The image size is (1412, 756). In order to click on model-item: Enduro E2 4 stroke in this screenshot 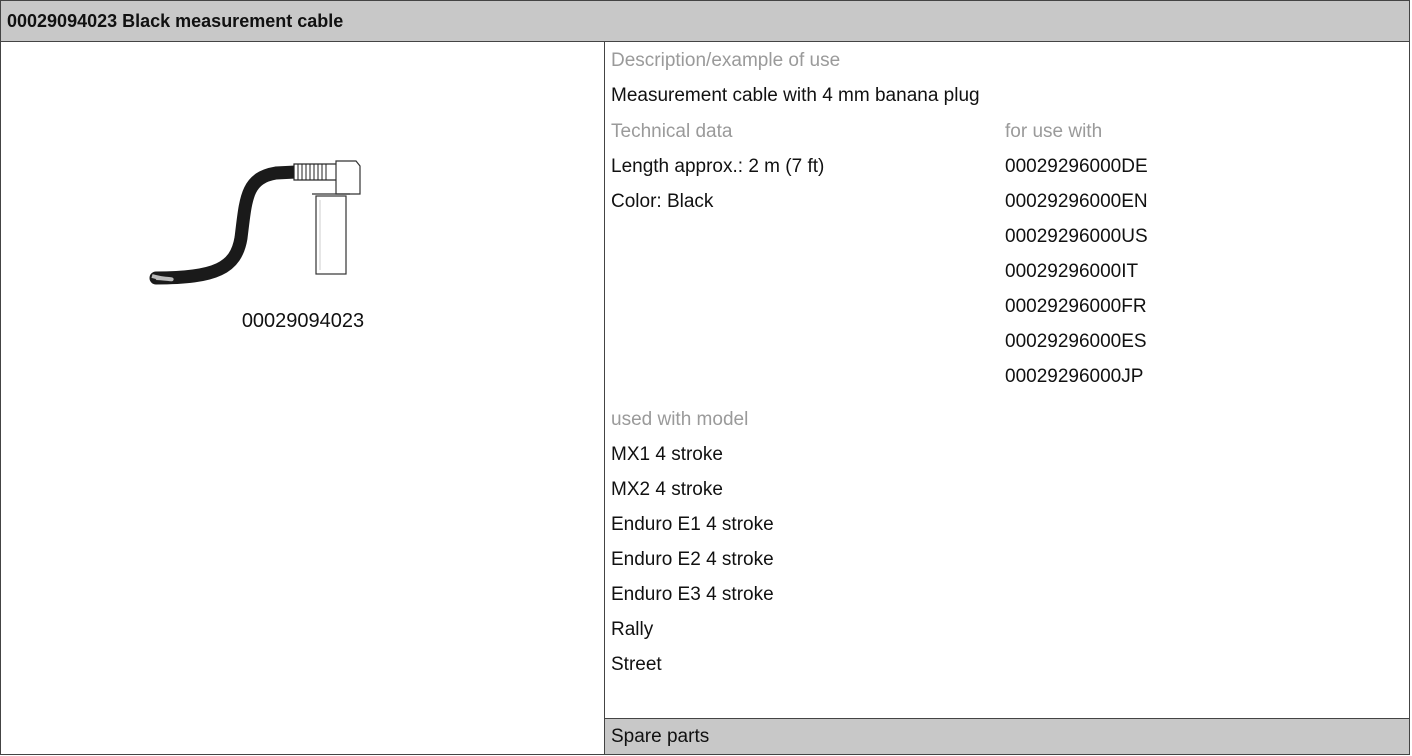, I will do `click(692, 559)`.